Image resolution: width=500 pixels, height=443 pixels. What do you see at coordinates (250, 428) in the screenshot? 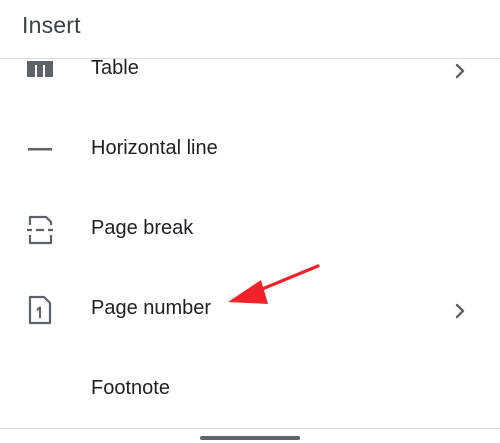
I see `bottom-divider` at bounding box center [250, 428].